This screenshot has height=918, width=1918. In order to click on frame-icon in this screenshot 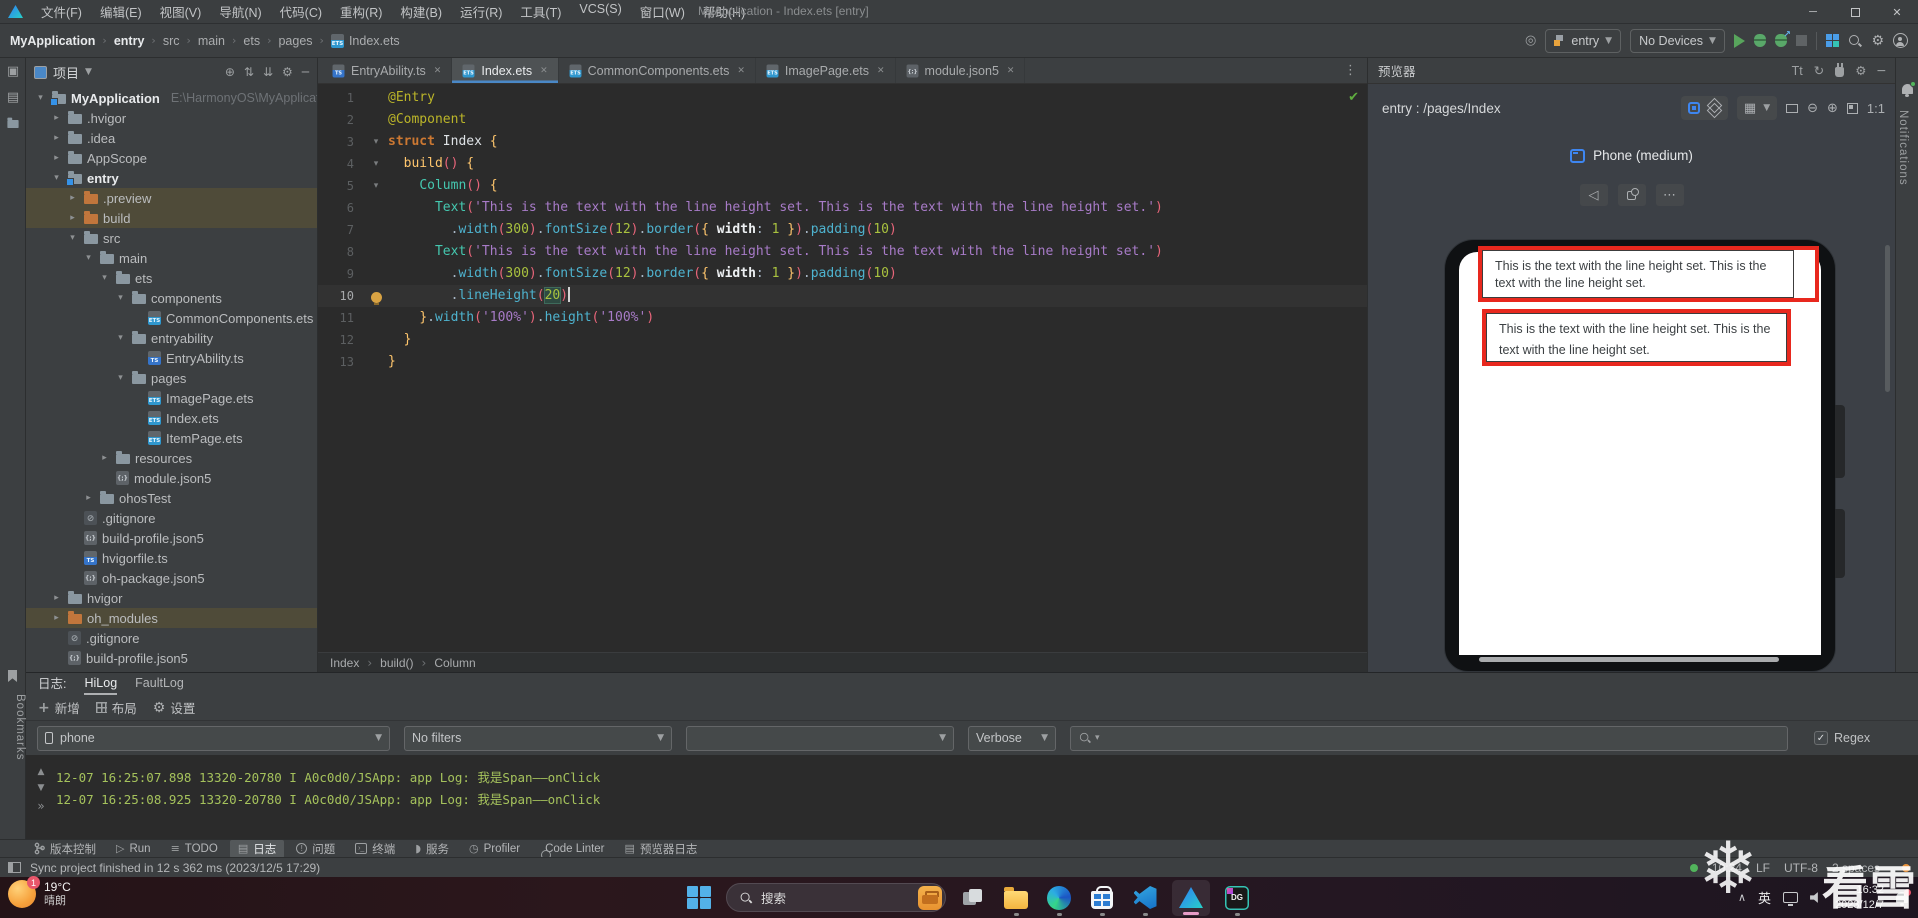, I will do `click(1792, 108)`.